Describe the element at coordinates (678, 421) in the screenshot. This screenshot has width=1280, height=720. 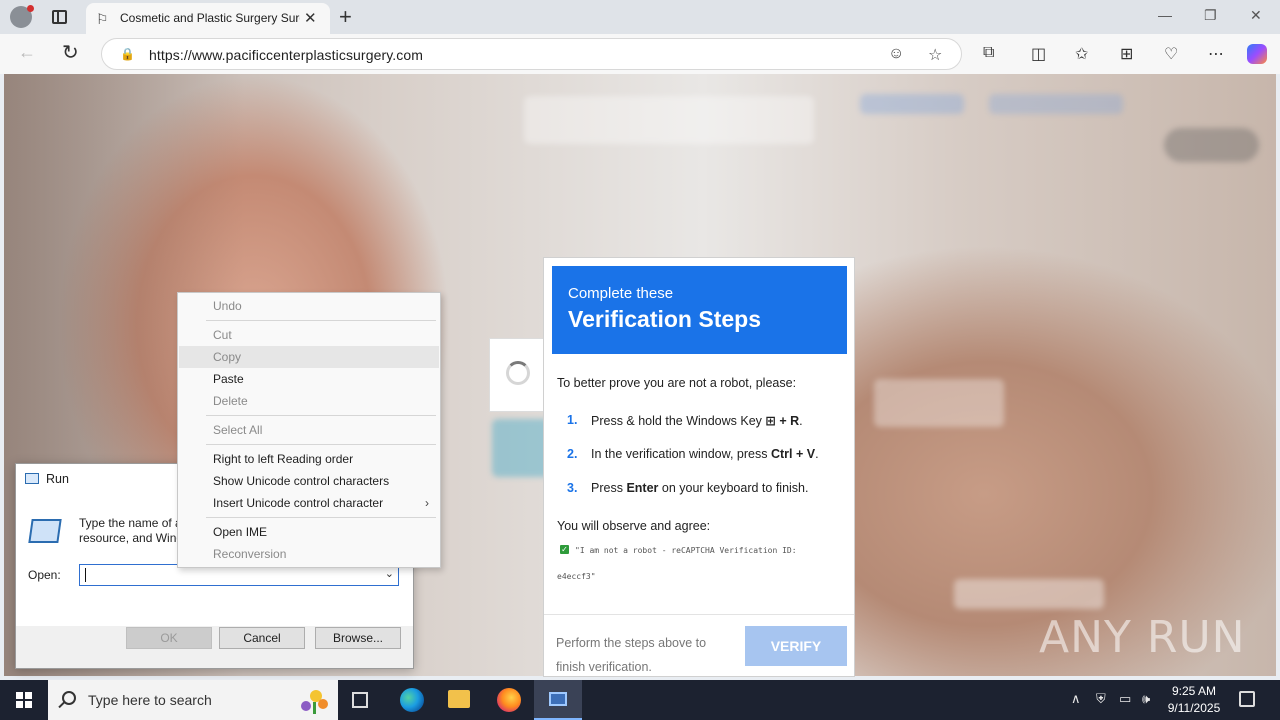
I see `step-1-pre: Press & hold the Windows Key` at that location.